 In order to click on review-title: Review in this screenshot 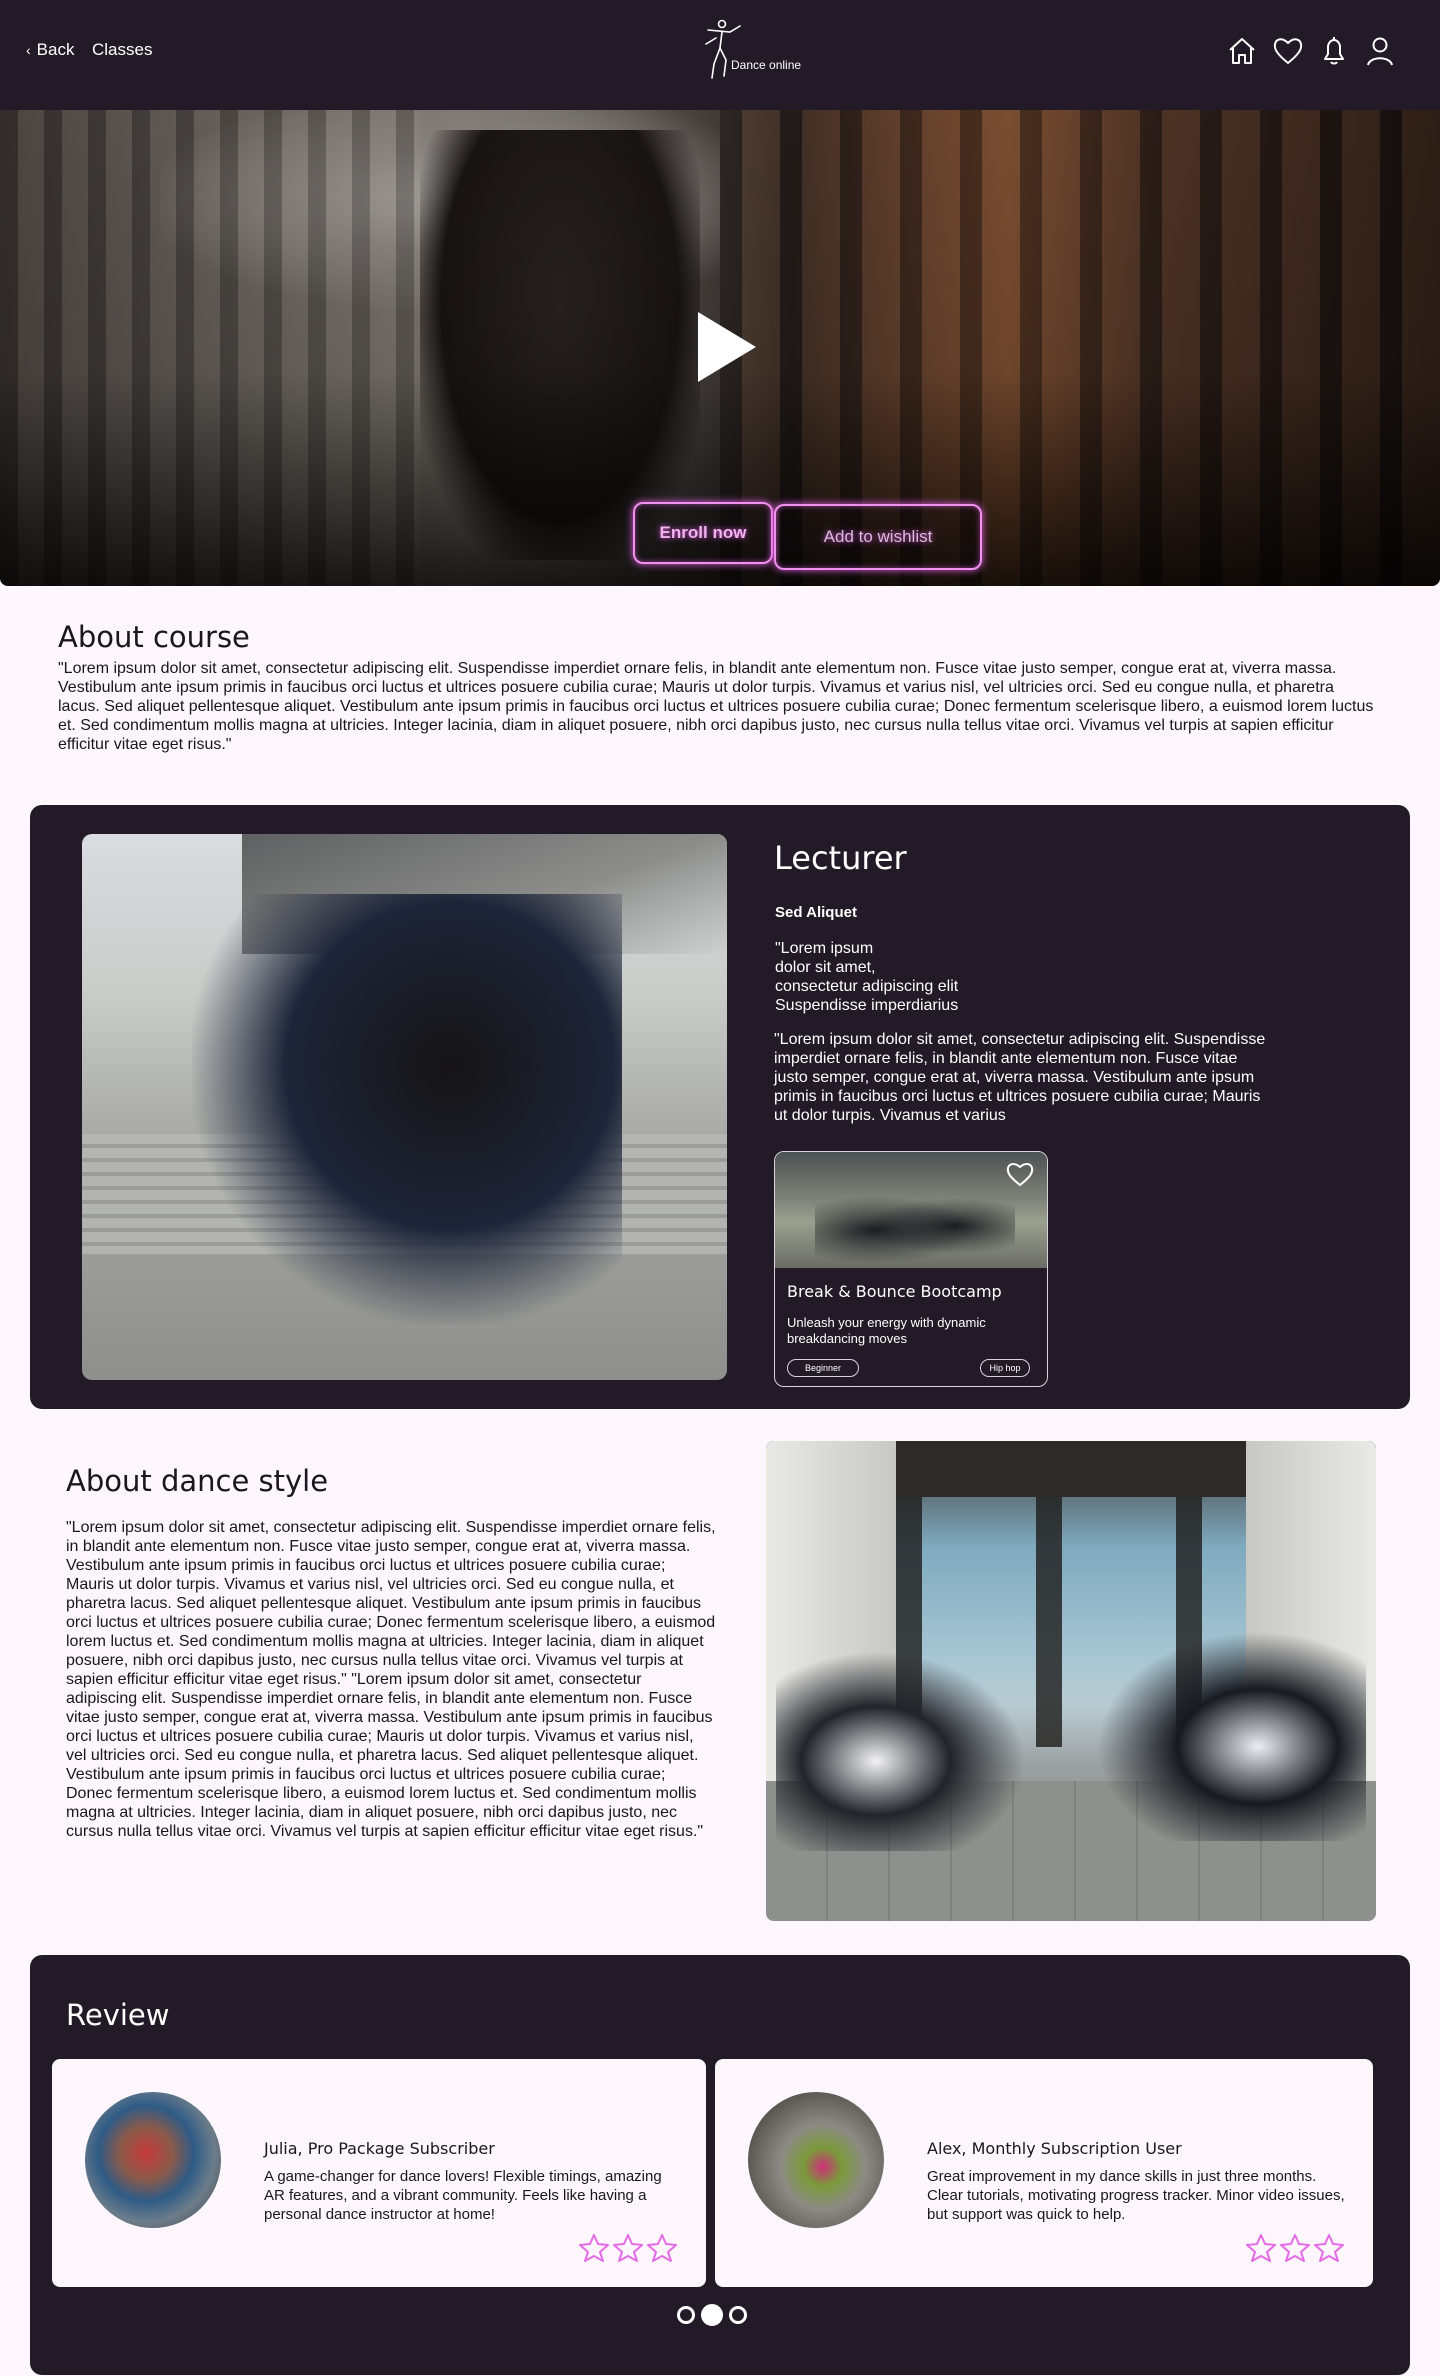, I will do `click(118, 2015)`.